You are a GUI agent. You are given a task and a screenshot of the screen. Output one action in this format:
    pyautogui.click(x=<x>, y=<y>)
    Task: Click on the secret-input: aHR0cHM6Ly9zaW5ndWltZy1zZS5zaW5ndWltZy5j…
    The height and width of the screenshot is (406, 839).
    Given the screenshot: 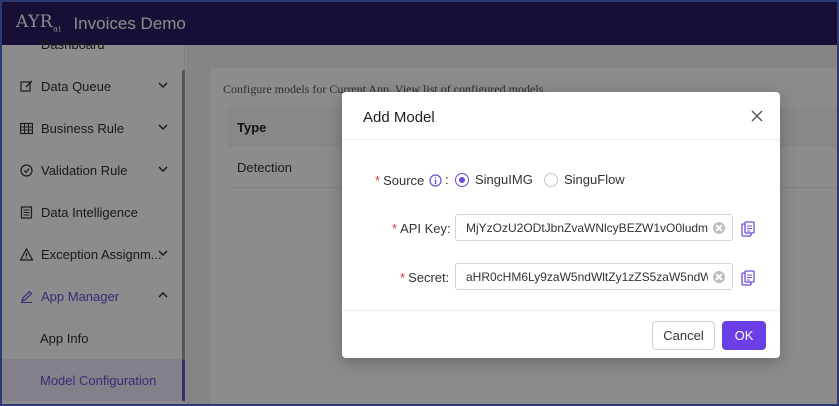 What is the action you would take?
    pyautogui.click(x=594, y=276)
    